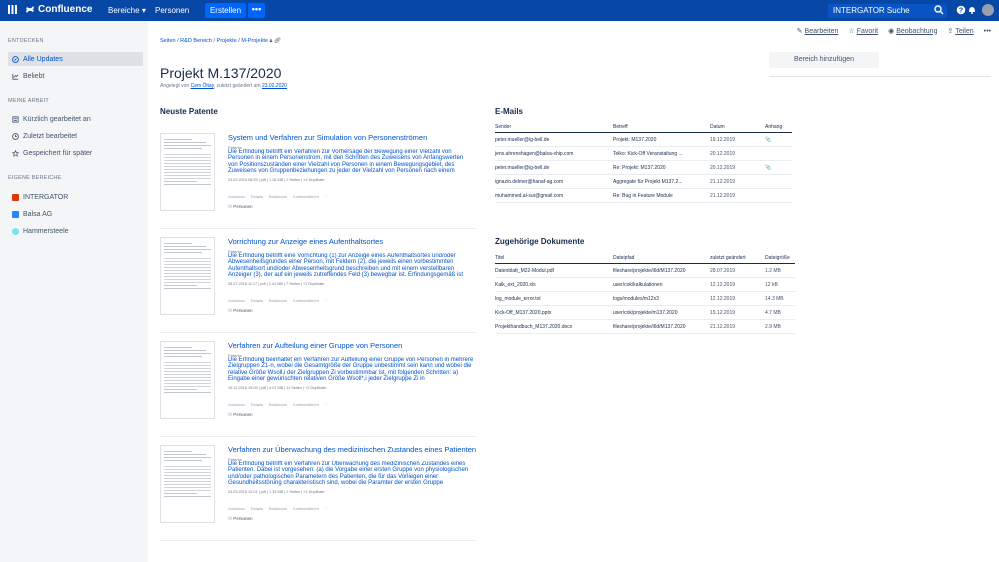 Image resolution: width=999 pixels, height=562 pixels. Describe the element at coordinates (554, 259) in the screenshot. I see `column-header: Titel` at that location.